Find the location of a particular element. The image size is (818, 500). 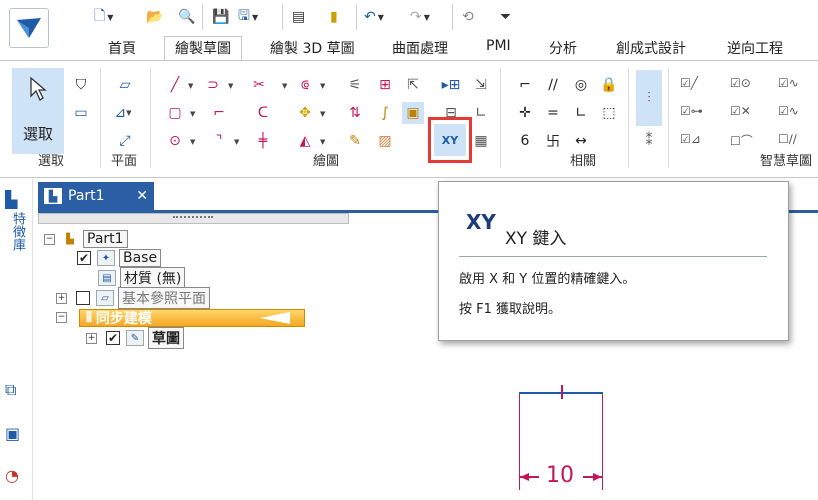

trim-icon: ✂ is located at coordinates (259, 85).